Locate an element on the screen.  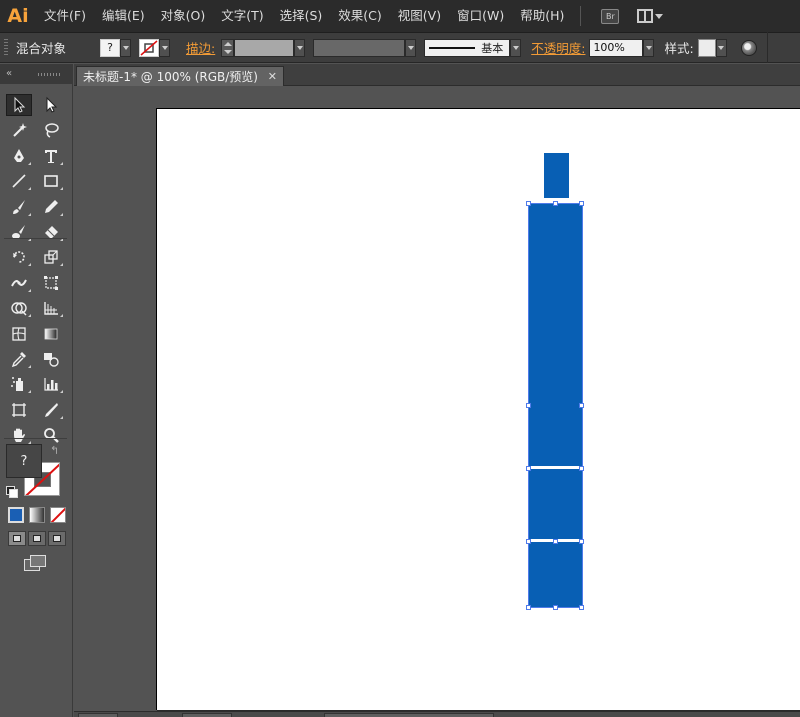
tools-panel: « ? ↰ is located at coordinates (36, 390).